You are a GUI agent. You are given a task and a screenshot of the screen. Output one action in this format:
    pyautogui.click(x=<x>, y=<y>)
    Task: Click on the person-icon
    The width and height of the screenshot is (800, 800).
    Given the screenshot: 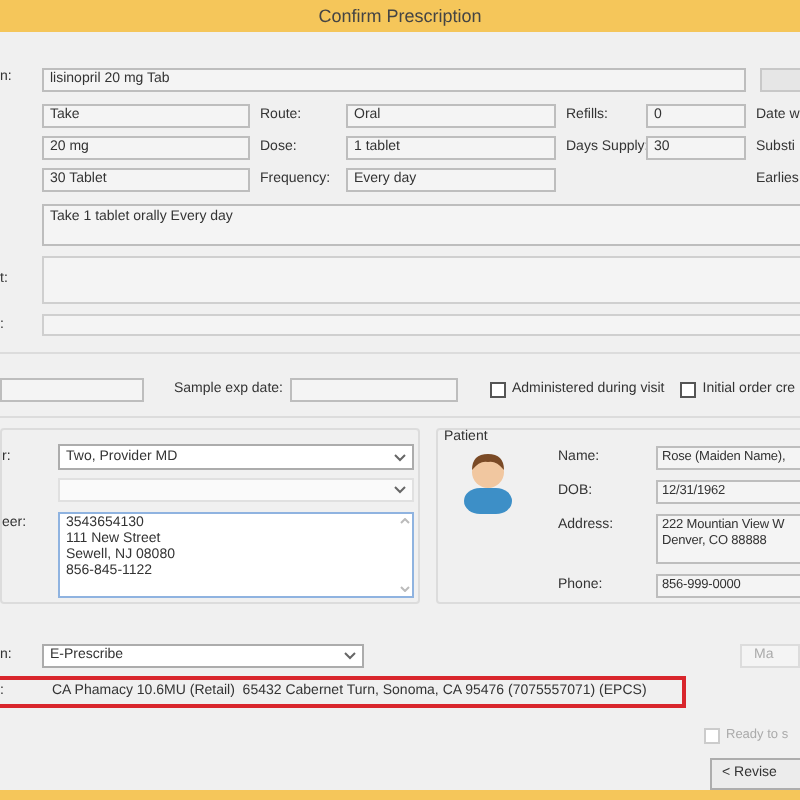 What is the action you would take?
    pyautogui.click(x=488, y=482)
    